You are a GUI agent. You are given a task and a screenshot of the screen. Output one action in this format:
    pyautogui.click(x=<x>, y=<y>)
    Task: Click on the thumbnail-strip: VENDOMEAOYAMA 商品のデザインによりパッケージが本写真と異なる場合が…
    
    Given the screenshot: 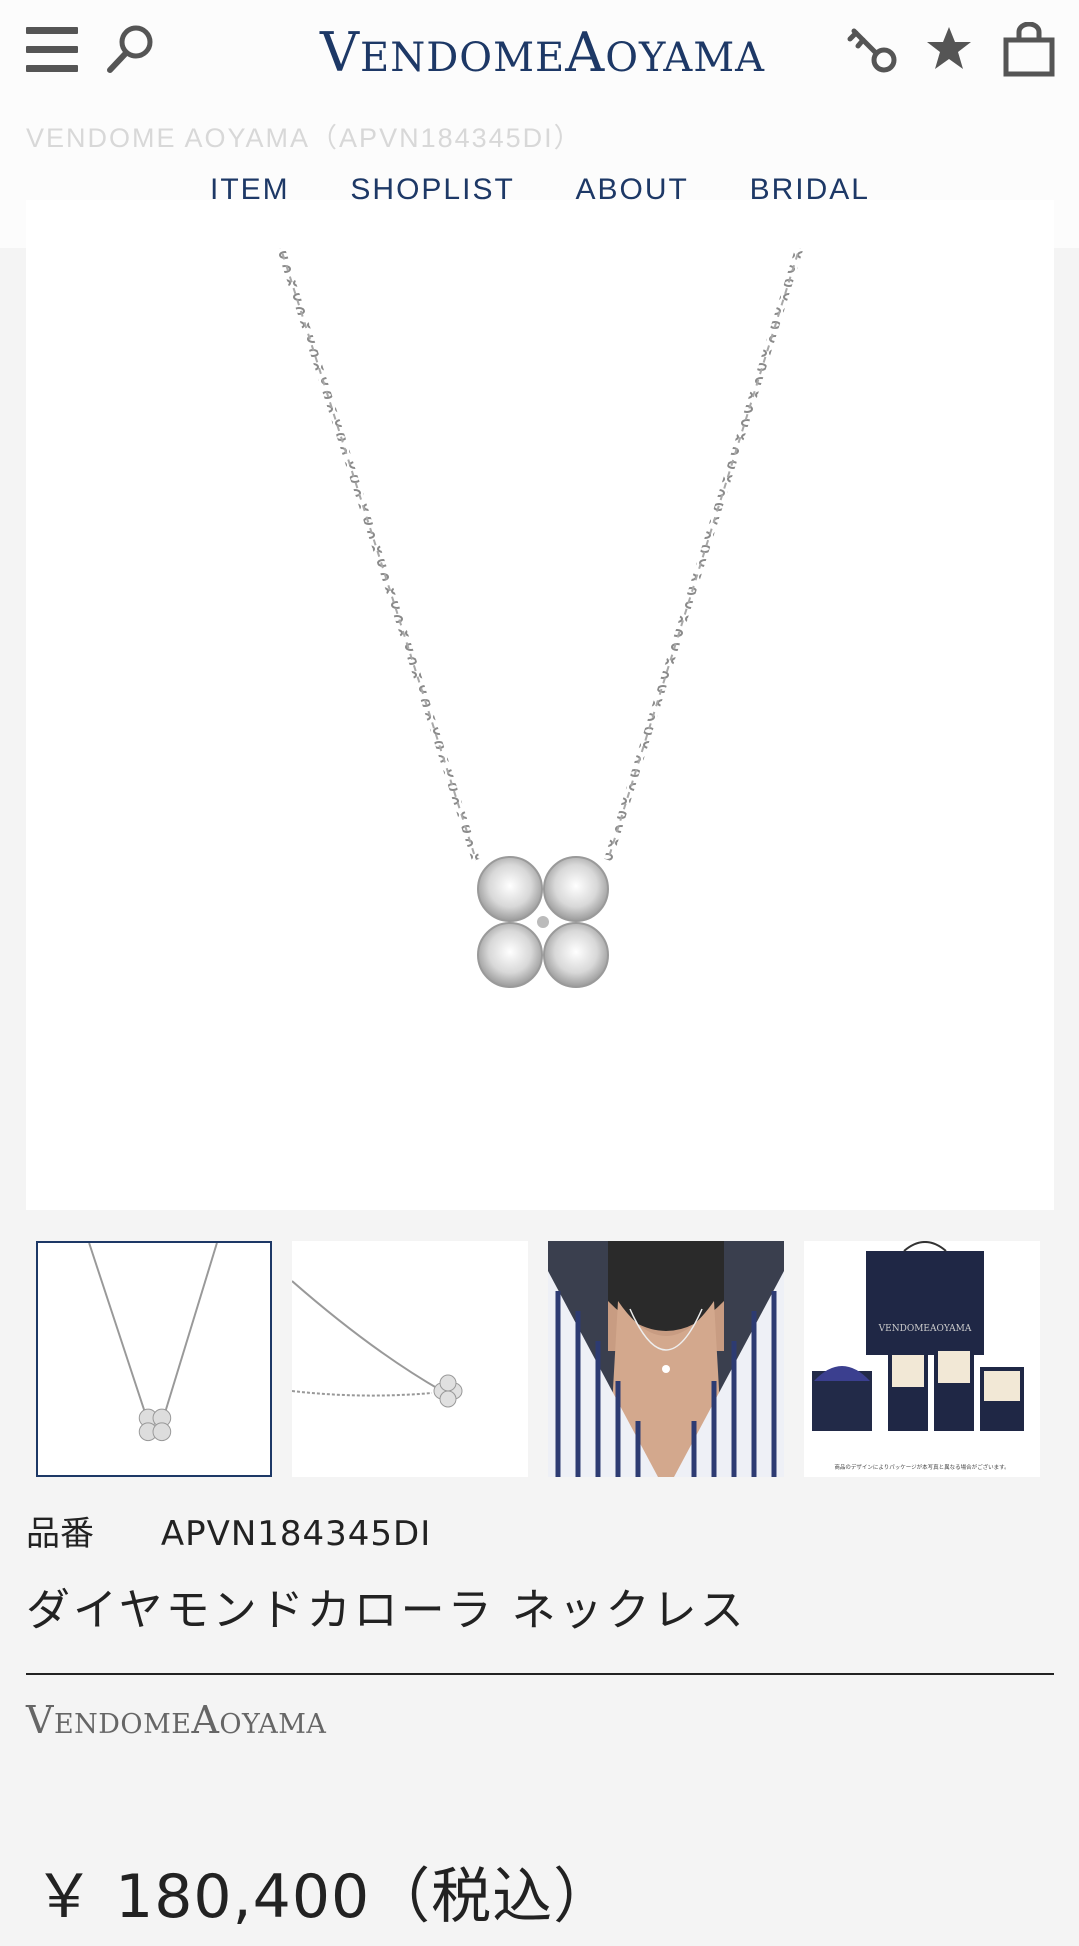 What is the action you would take?
    pyautogui.click(x=540, y=1360)
    